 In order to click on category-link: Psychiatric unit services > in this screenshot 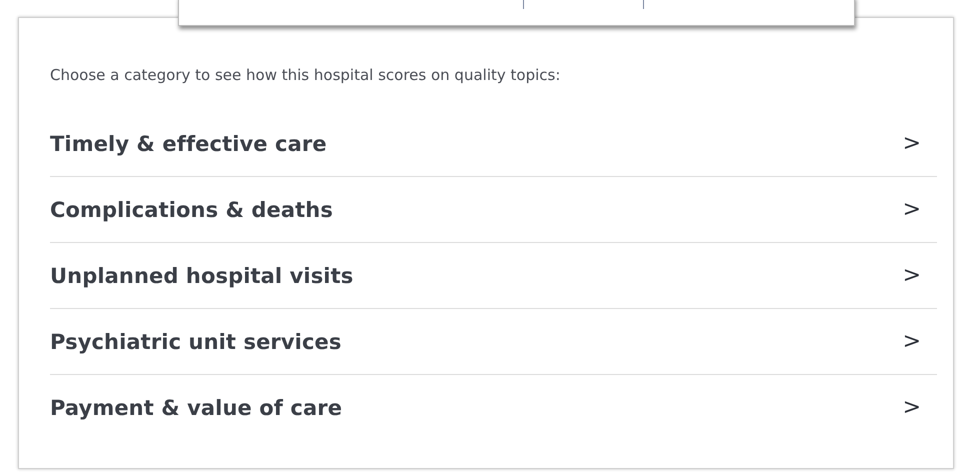, I will do `click(493, 342)`.